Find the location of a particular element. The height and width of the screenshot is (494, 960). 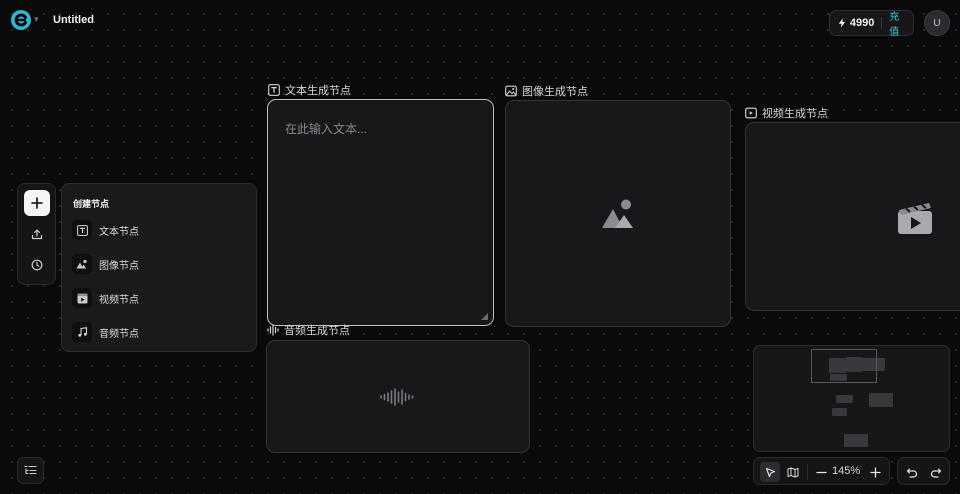

select-tool-button is located at coordinates (770, 472).